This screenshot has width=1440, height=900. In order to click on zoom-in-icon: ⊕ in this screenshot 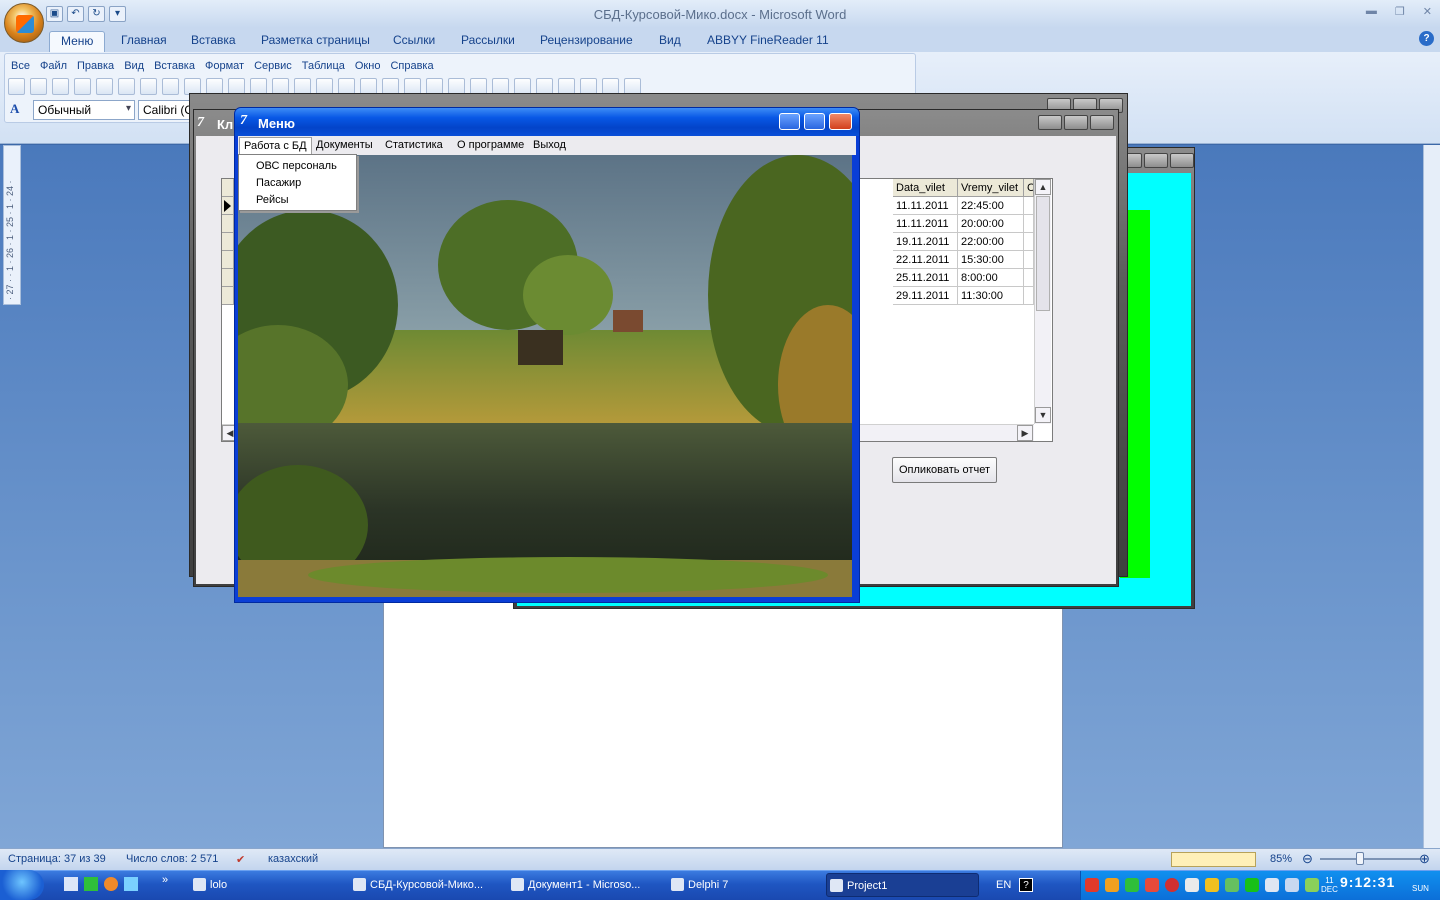, I will do `click(1424, 859)`.